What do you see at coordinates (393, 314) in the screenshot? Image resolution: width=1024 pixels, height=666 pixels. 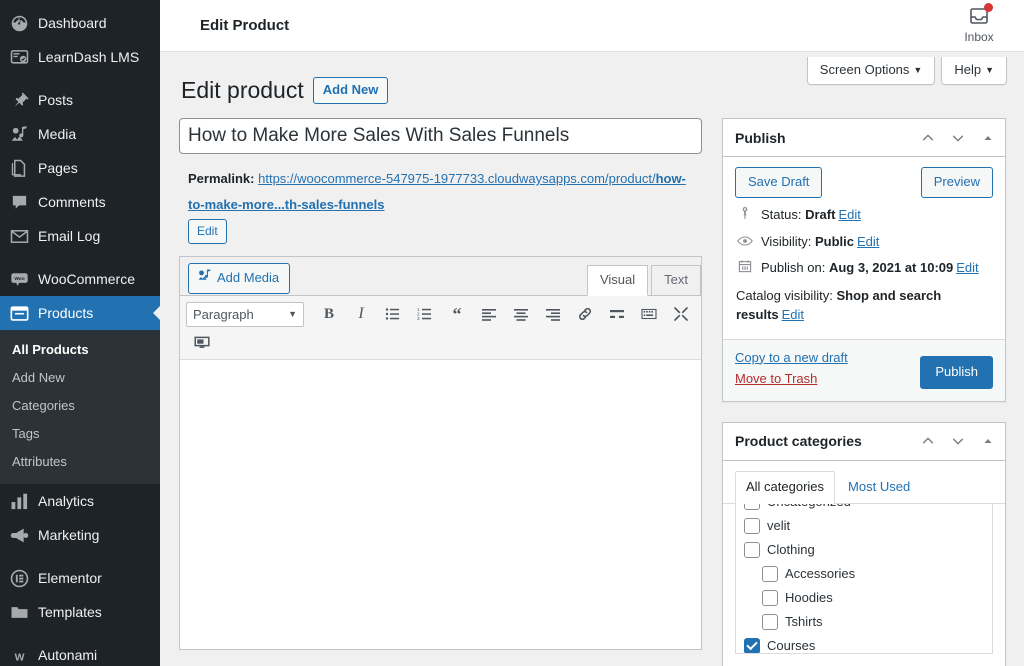 I see `bullet-list-icon` at bounding box center [393, 314].